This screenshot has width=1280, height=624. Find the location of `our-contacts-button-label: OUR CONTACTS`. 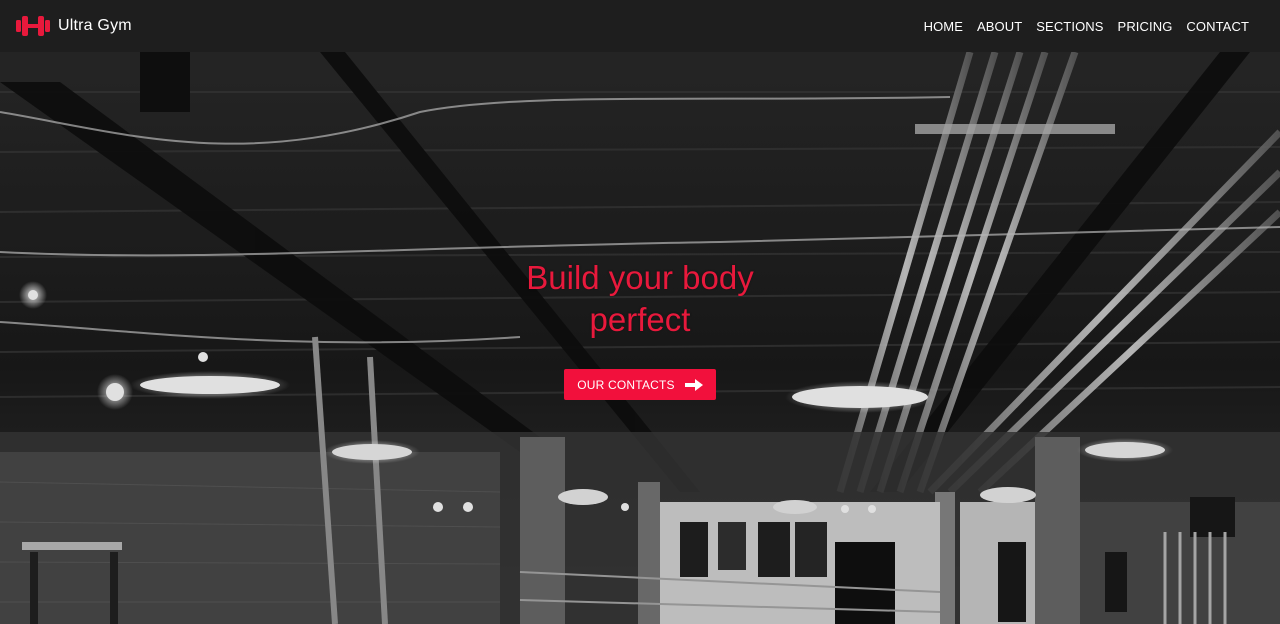

our-contacts-button-label: OUR CONTACTS is located at coordinates (626, 384).